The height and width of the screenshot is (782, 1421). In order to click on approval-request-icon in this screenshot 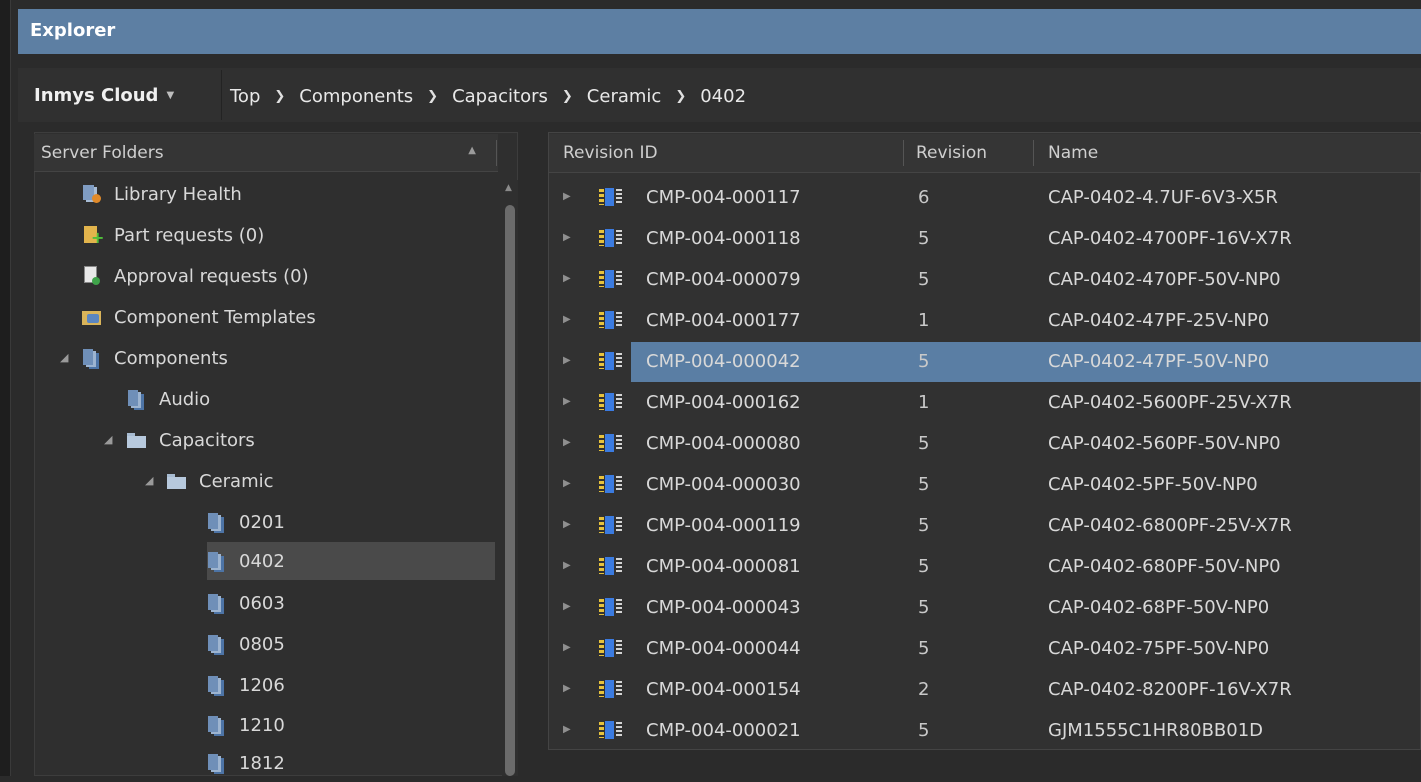, I will do `click(92, 276)`.